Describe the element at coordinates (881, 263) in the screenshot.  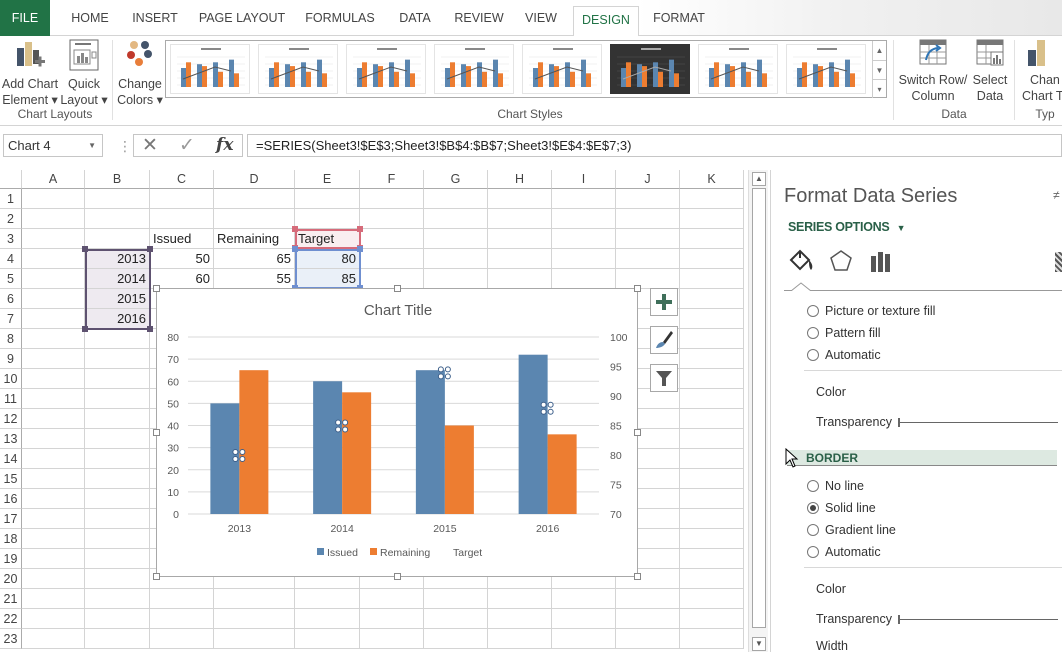
I see `series-options-tab` at that location.